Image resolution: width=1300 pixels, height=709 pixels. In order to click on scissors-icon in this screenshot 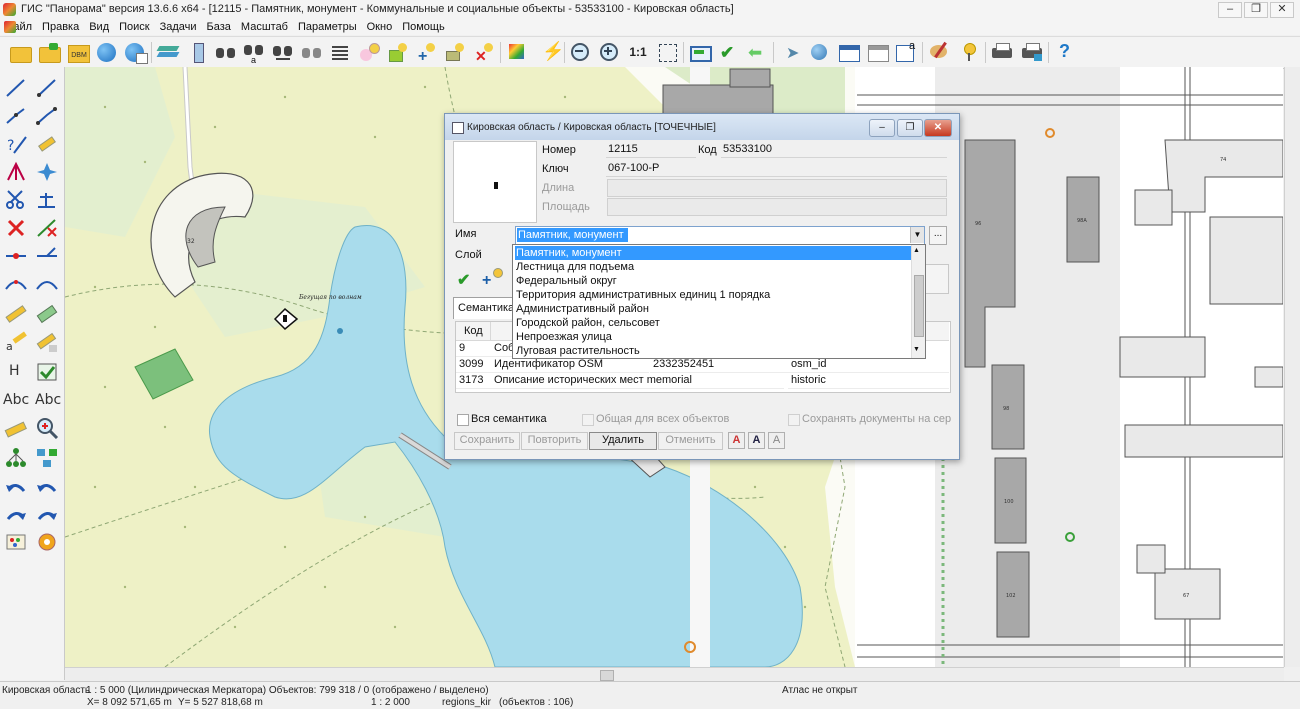, I will do `click(16, 200)`.